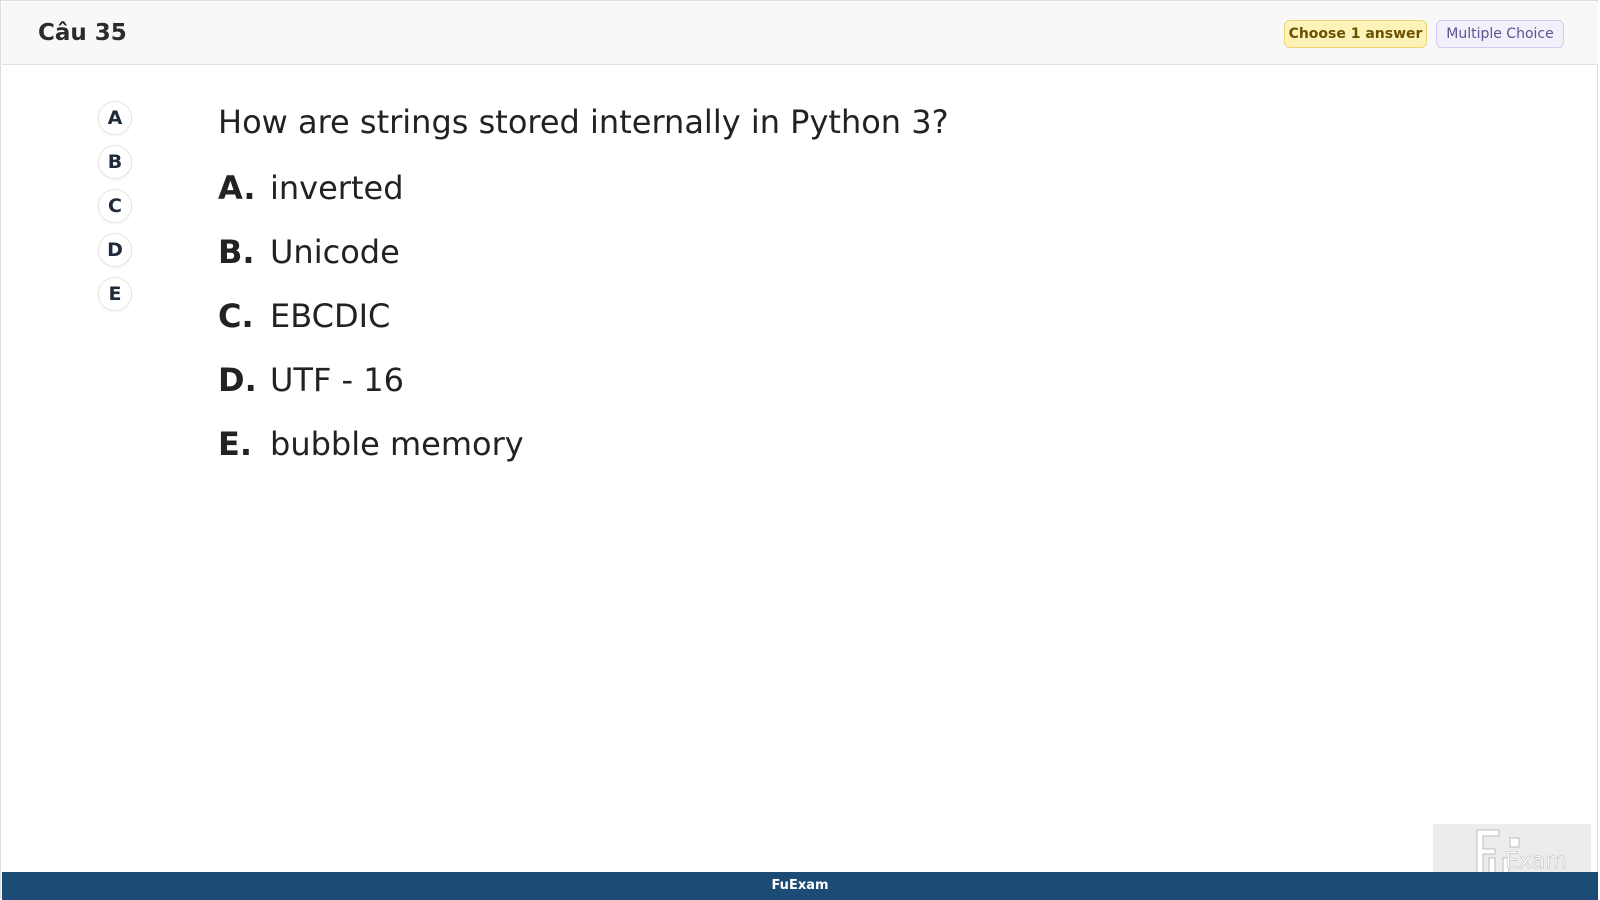  What do you see at coordinates (1536, 861) in the screenshot?
I see `svg-text: Exam` at bounding box center [1536, 861].